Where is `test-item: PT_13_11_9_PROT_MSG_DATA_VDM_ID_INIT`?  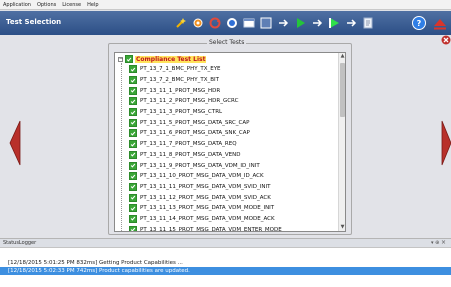 test-item: PT_13_11_9_PROT_MSG_DATA_VDM_ID_INIT is located at coordinates (232, 165).